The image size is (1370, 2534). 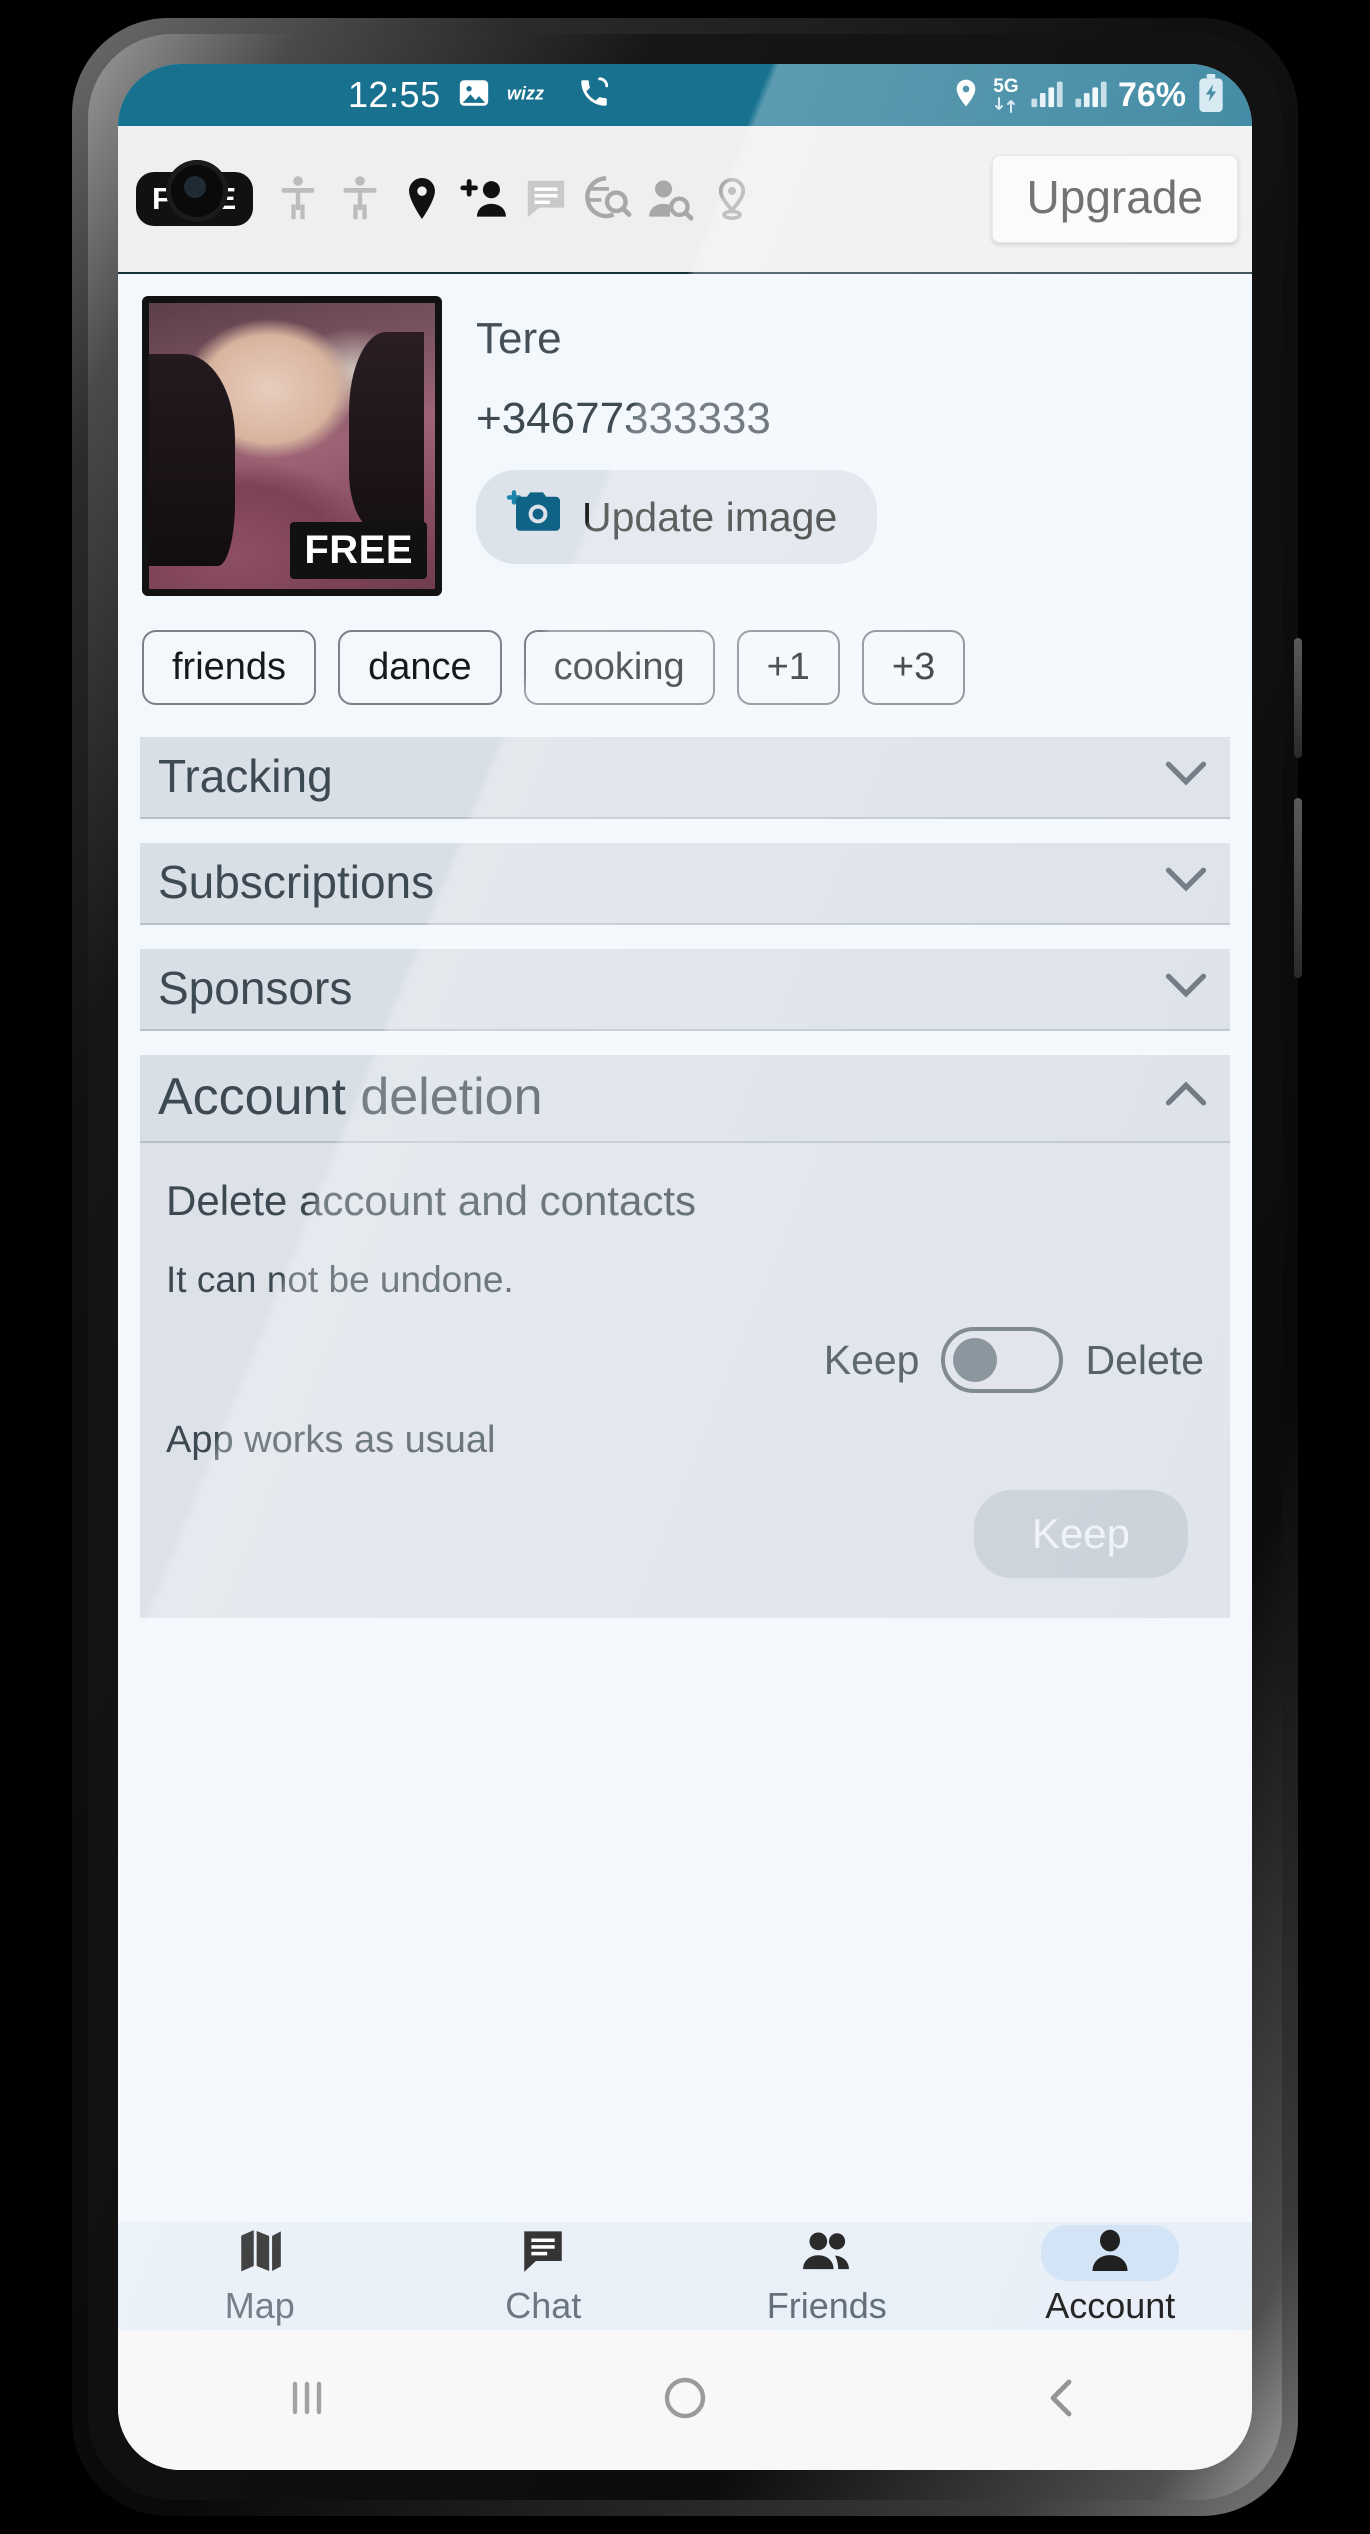 What do you see at coordinates (255, 988) in the screenshot?
I see `section-title: Sponsors` at bounding box center [255, 988].